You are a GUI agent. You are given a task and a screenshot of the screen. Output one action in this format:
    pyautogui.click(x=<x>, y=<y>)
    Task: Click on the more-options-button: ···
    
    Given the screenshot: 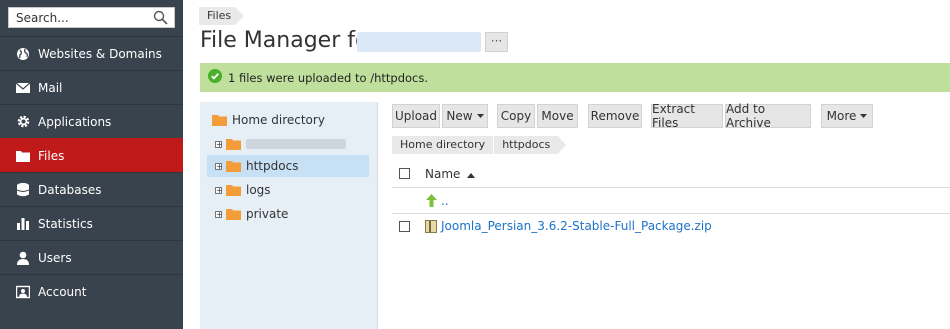 What is the action you would take?
    pyautogui.click(x=496, y=42)
    